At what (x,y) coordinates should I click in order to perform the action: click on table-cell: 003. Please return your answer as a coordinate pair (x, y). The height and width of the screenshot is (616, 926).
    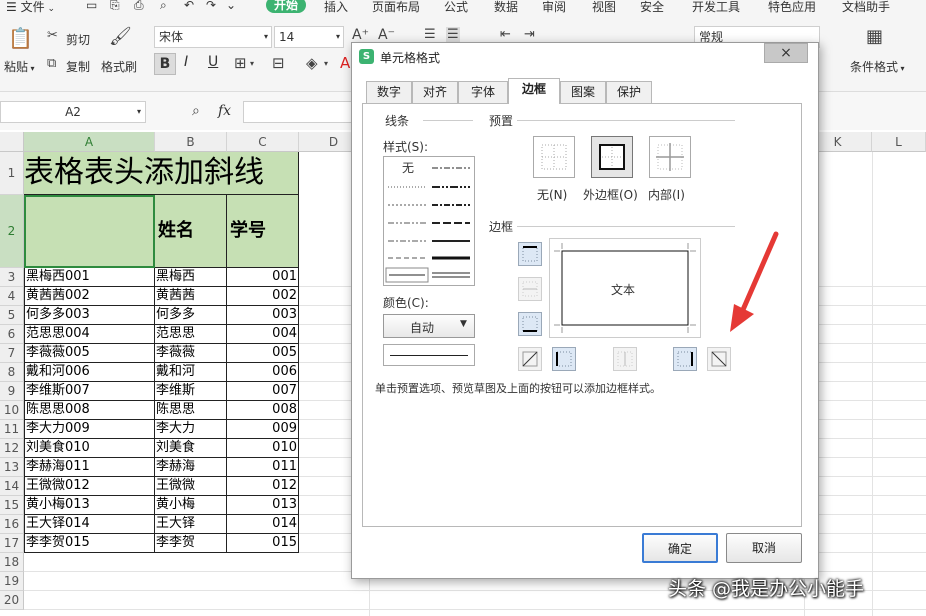
    Looking at the image, I should click on (263, 315).